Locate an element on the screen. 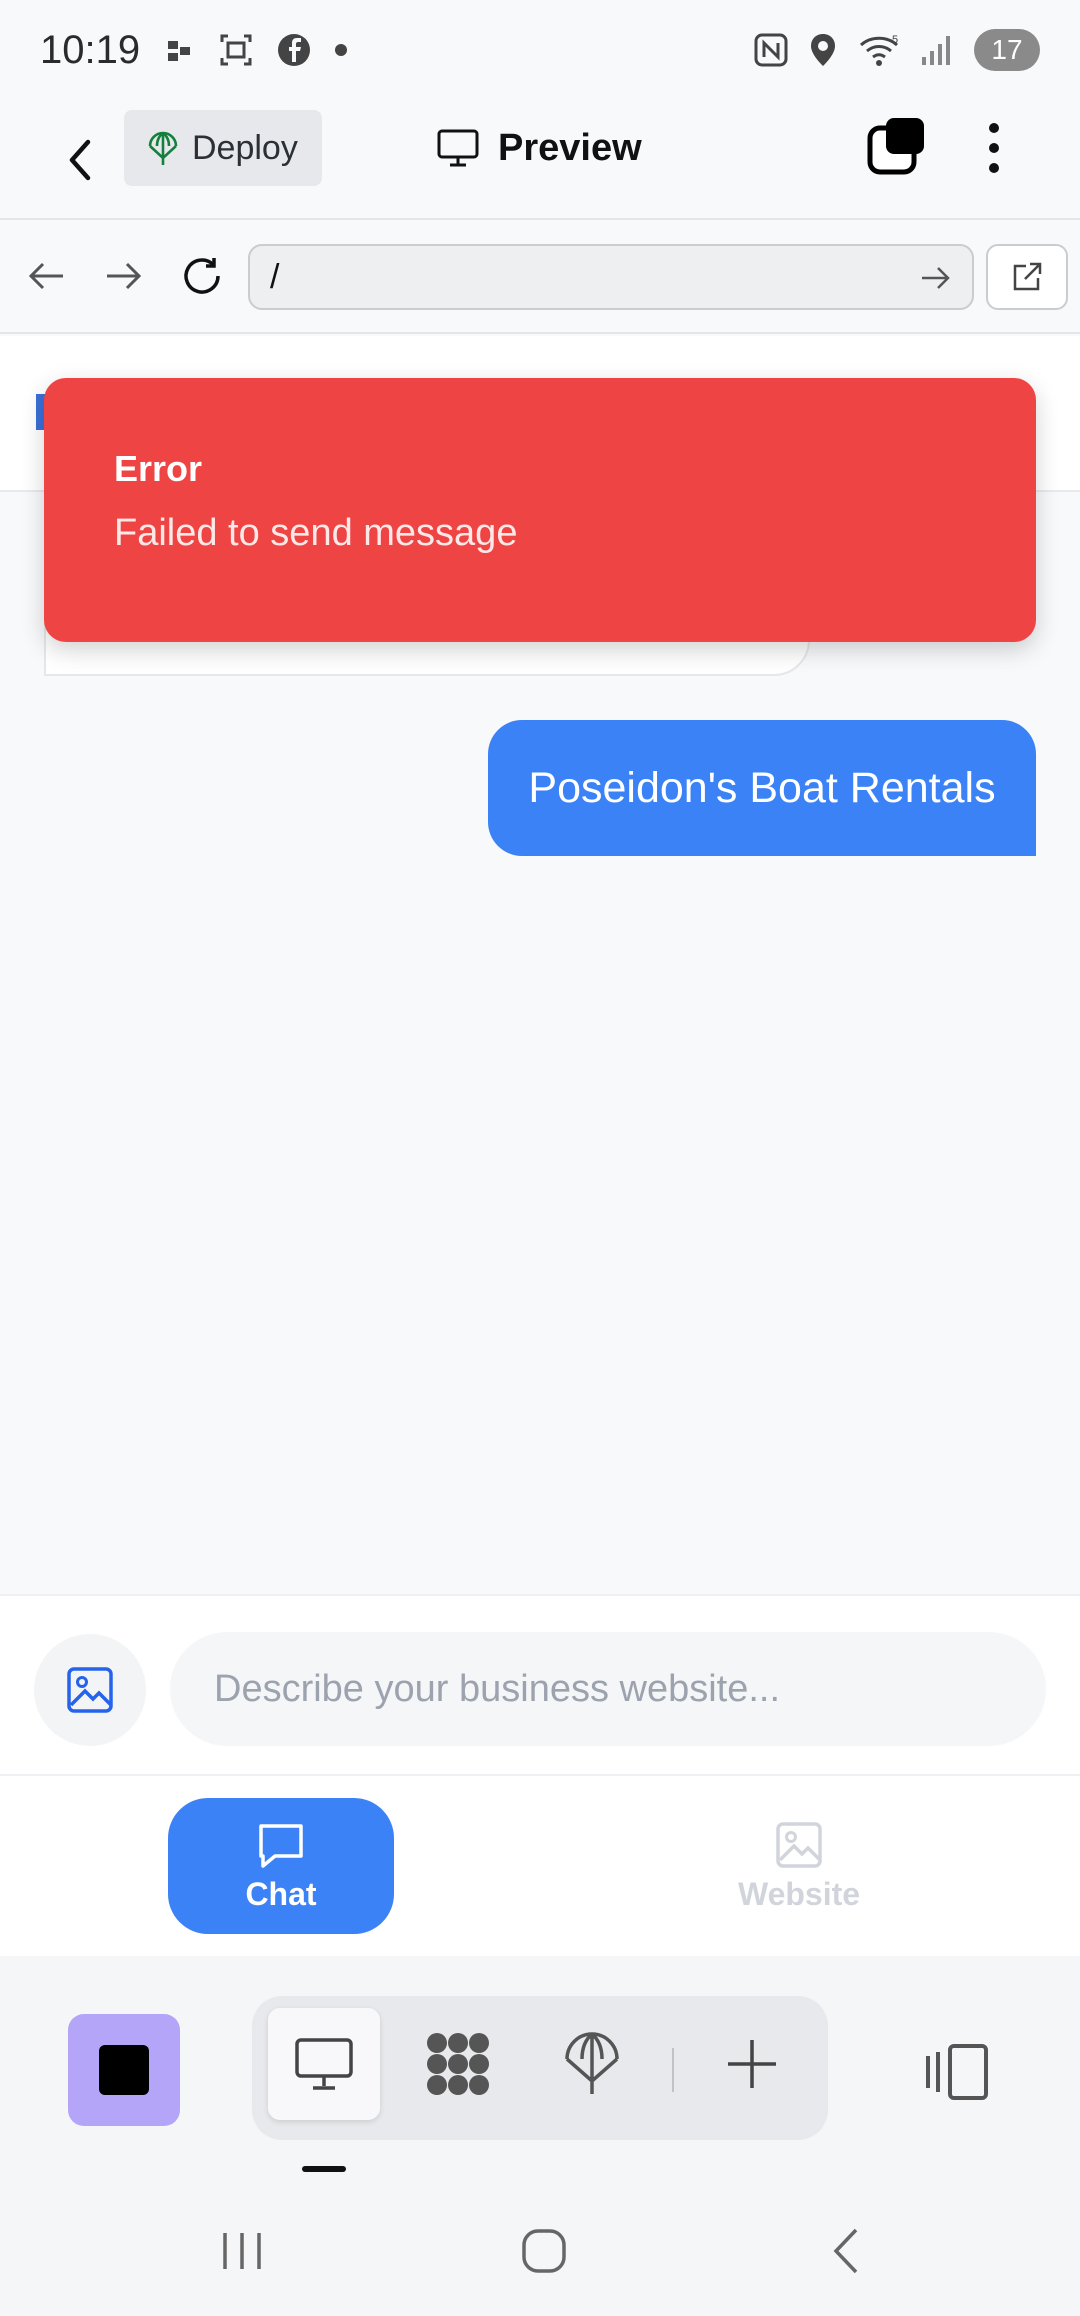 The width and height of the screenshot is (1080, 2316). taskbar-apps-item is located at coordinates (458, 2064).